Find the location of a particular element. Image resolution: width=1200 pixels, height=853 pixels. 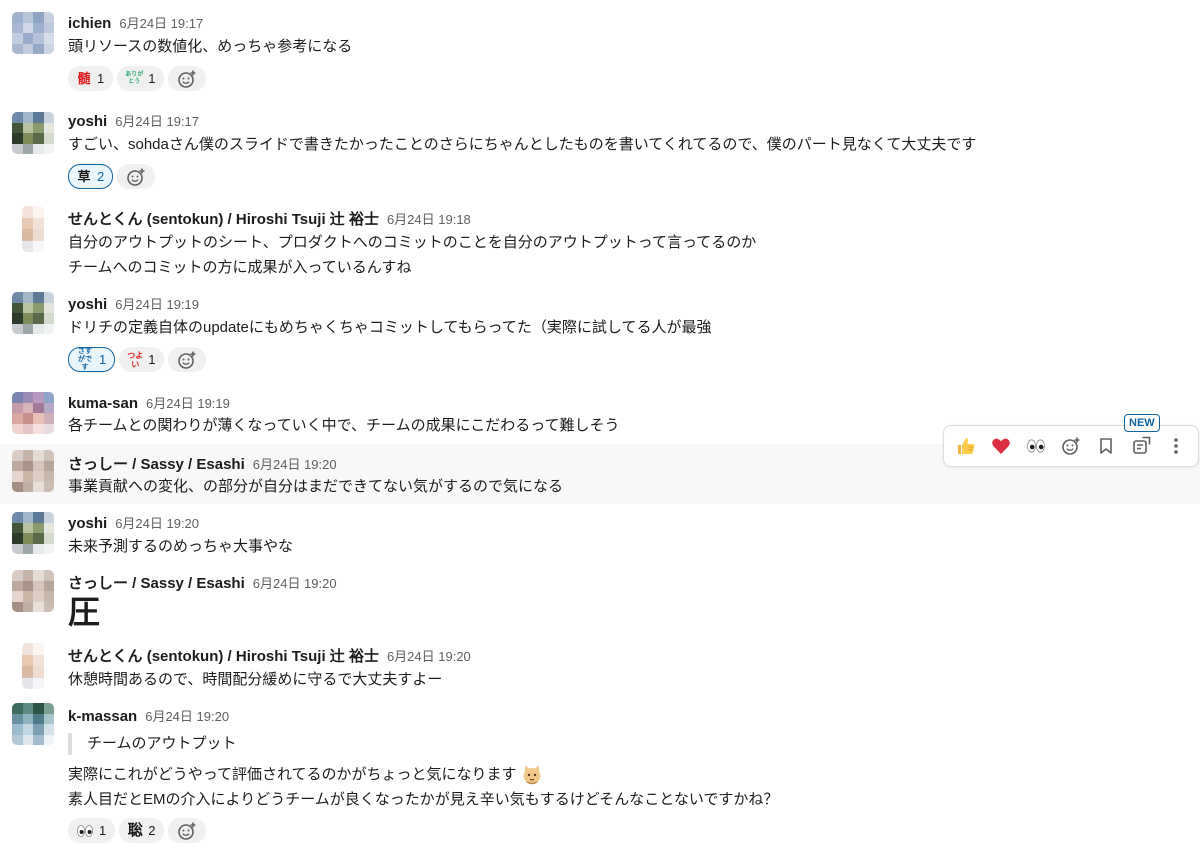

save-button is located at coordinates (1106, 446).